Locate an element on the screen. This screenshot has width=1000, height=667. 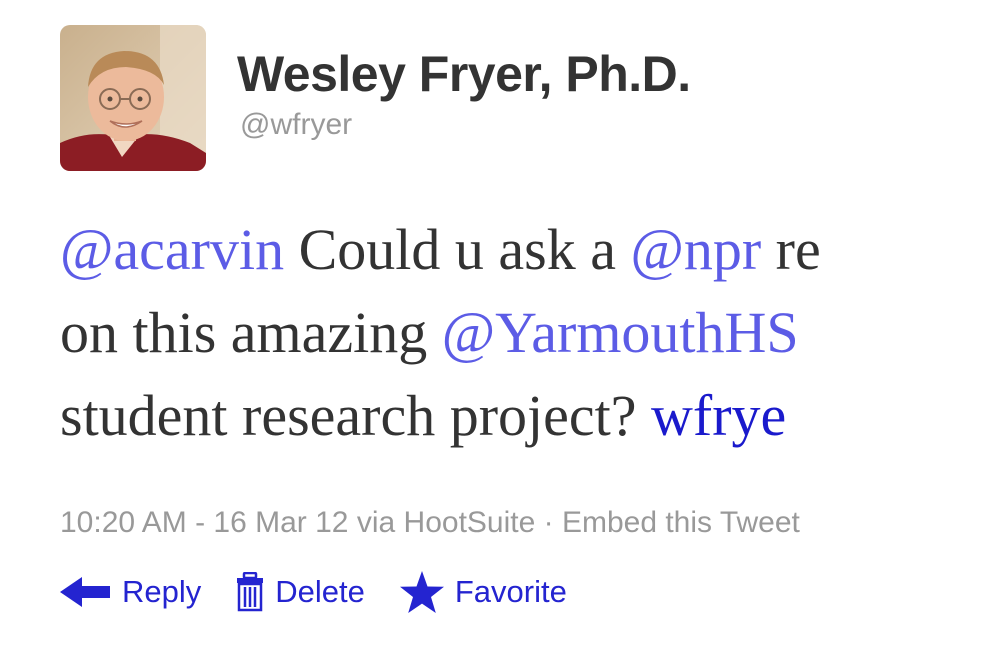
reply-arrow-icon is located at coordinates (85, 592).